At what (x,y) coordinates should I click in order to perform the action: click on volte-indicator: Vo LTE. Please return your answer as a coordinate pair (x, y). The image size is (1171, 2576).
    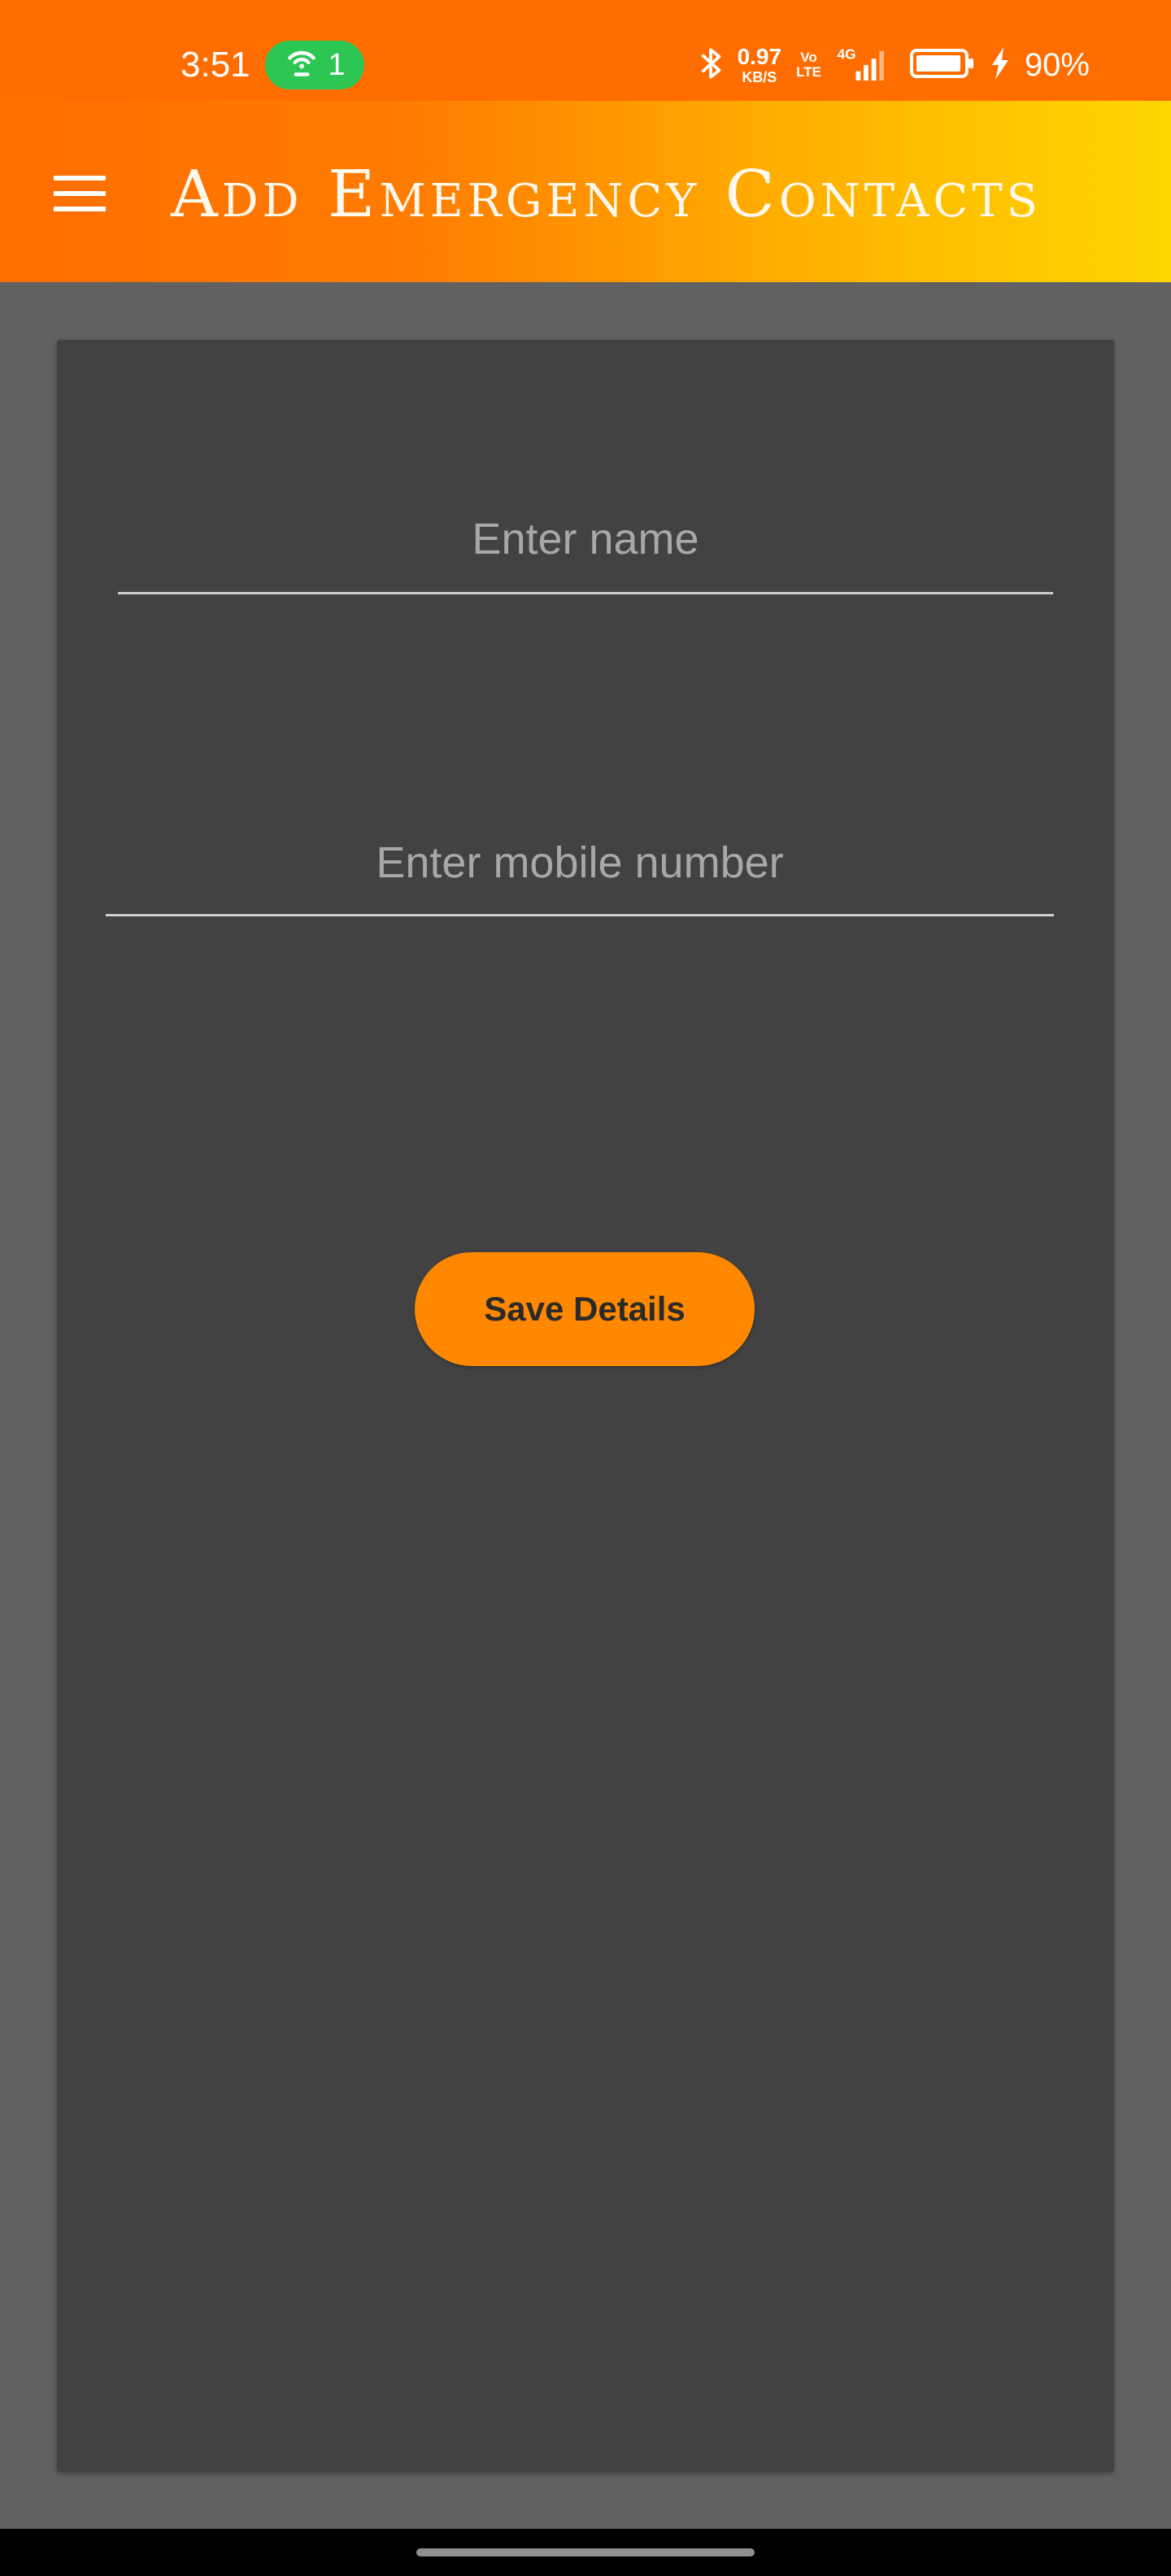
    Looking at the image, I should click on (808, 65).